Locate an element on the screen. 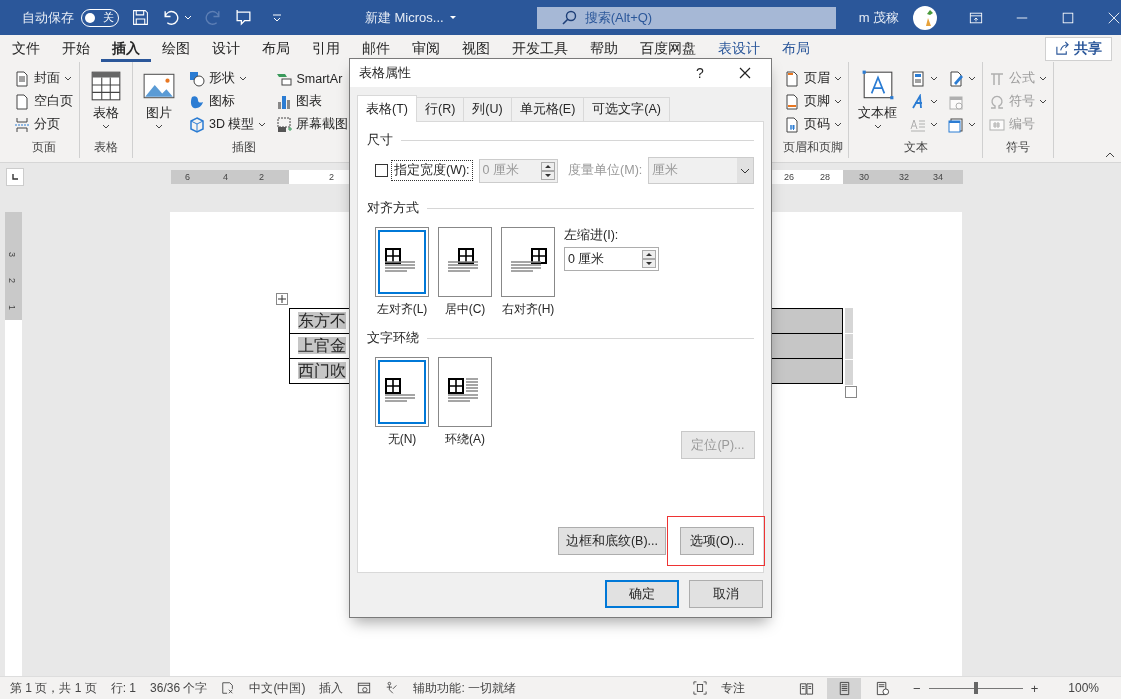 This screenshot has width=1121, height=699. avatar is located at coordinates (925, 17).